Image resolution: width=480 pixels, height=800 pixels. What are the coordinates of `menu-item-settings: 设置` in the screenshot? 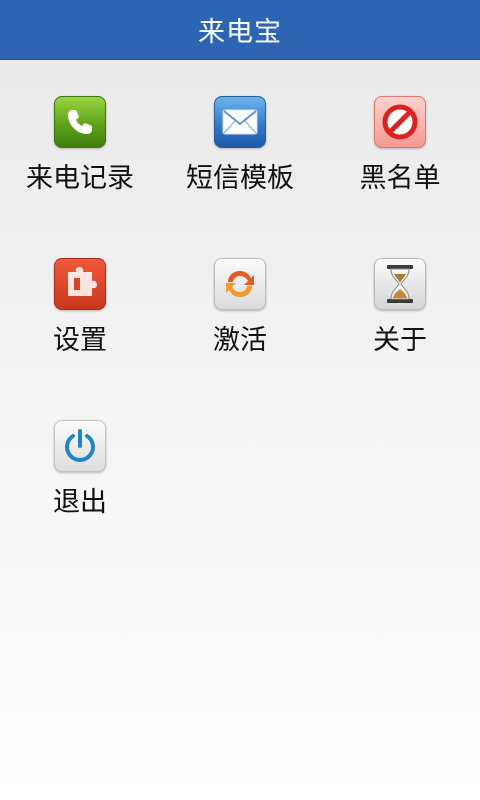 It's located at (80, 303).